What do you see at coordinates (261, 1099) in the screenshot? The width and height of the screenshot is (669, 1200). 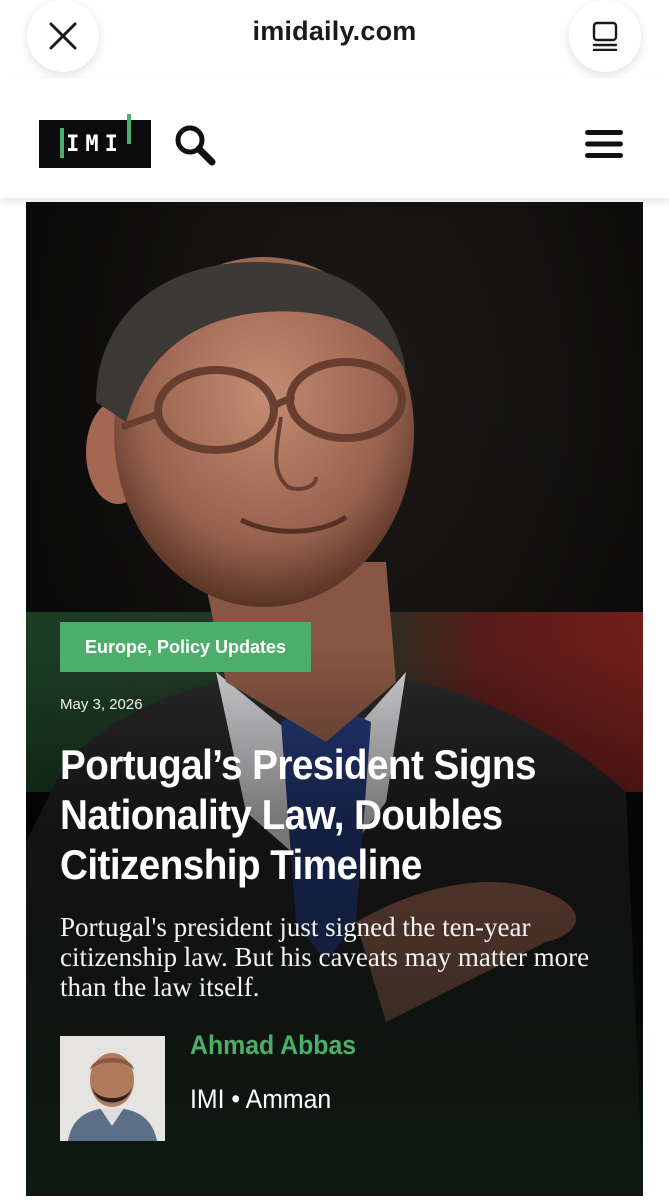 I see `author-meta: IMI • Amman` at bounding box center [261, 1099].